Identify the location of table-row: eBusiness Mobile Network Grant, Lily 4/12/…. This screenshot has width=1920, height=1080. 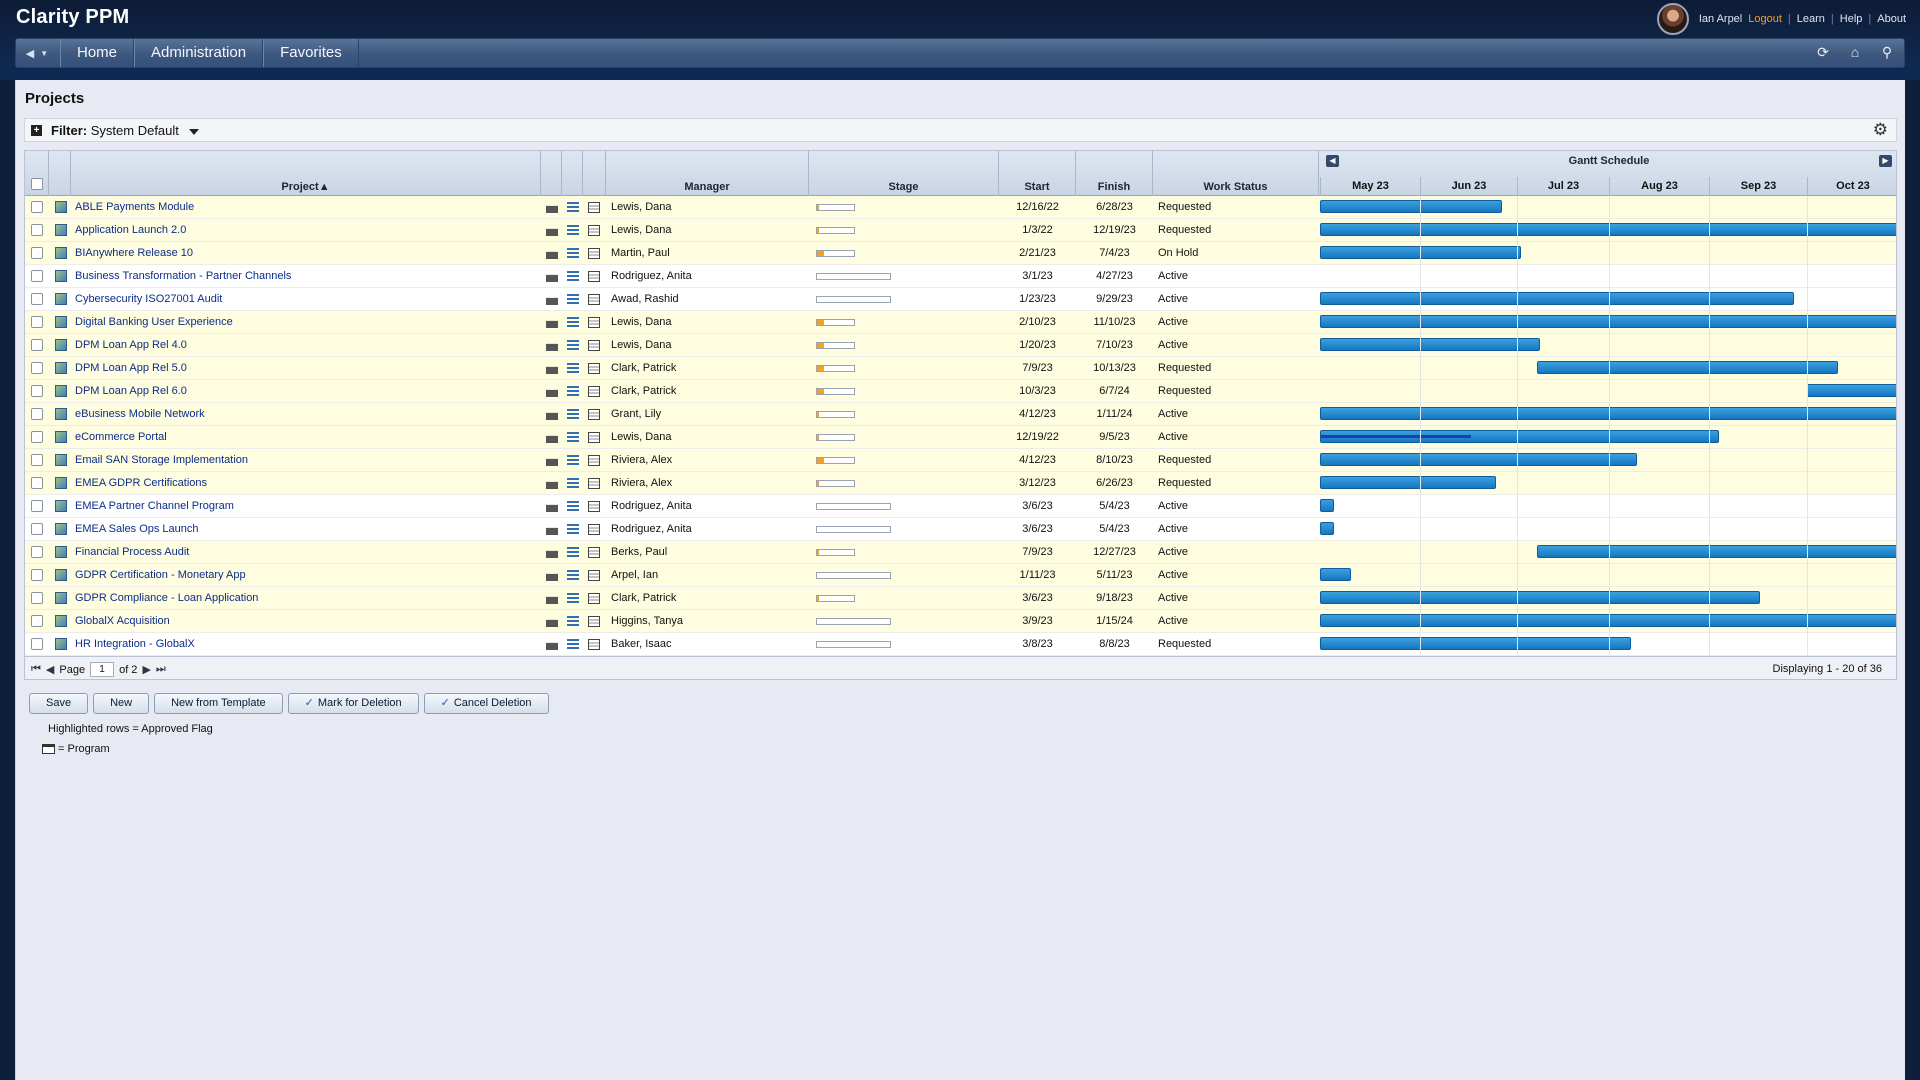
(960, 414).